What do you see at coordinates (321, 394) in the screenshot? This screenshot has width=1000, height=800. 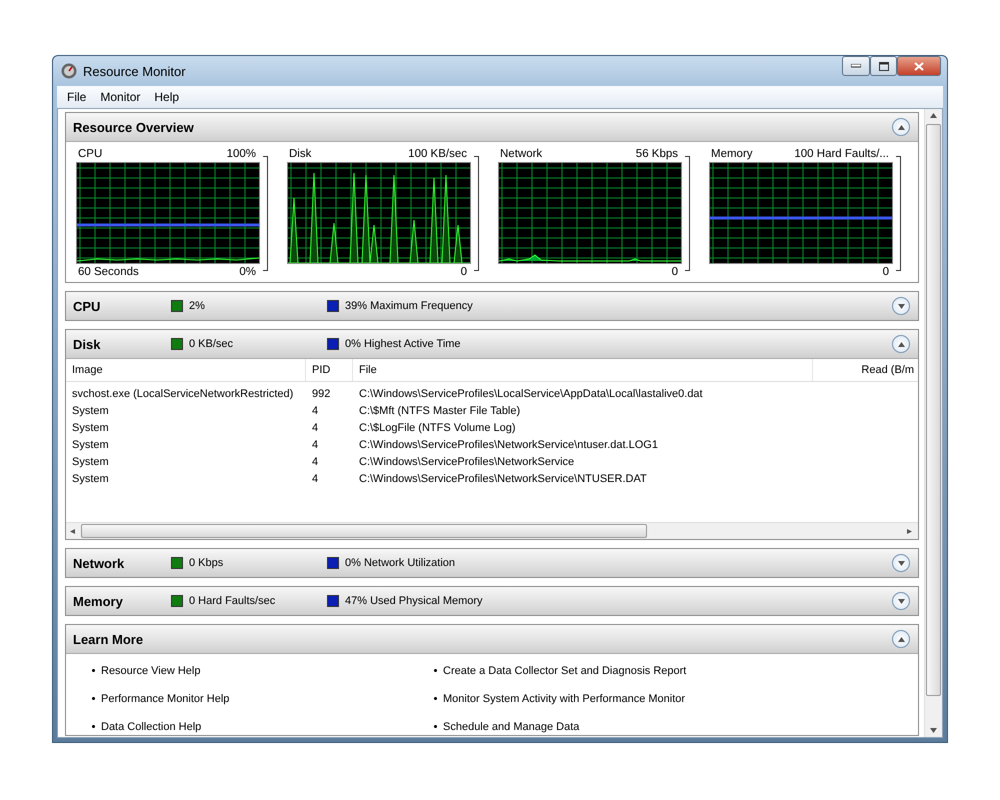 I see `table-cell-text: 992` at bounding box center [321, 394].